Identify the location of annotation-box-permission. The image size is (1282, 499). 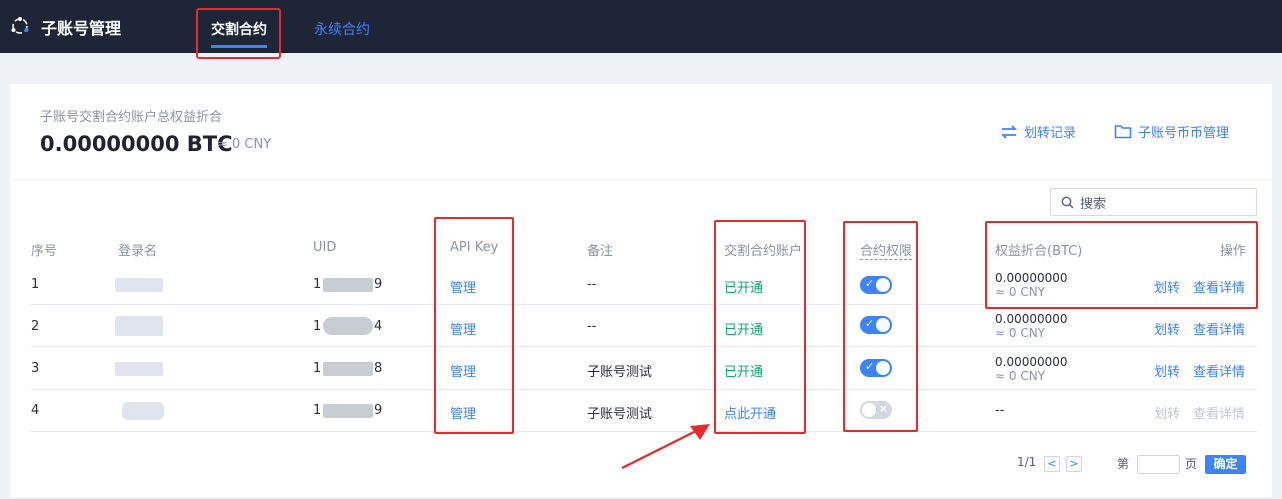
(880, 326).